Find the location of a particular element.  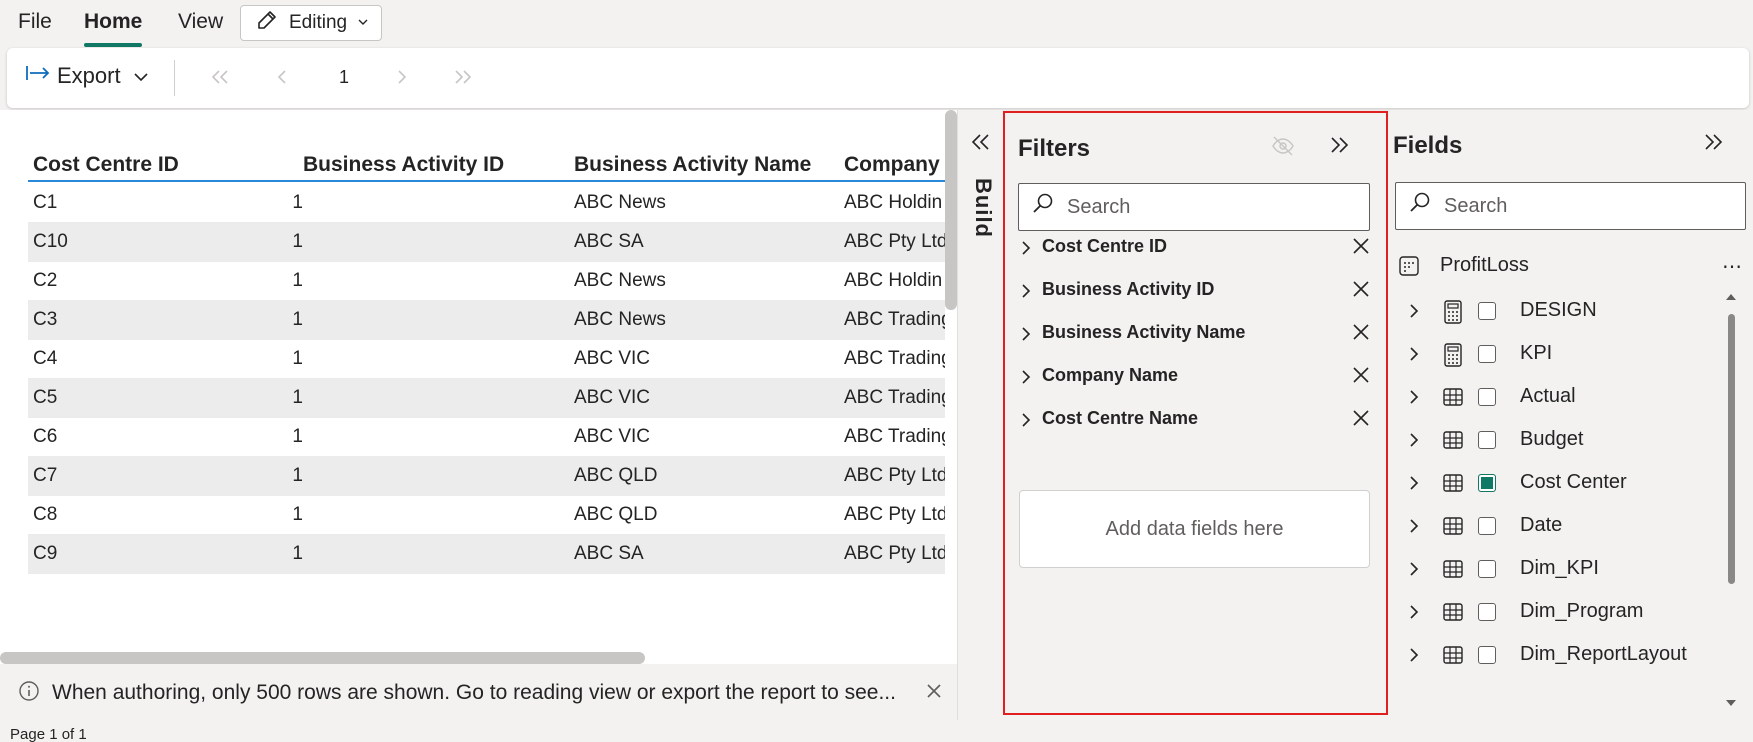

table-row: C6 1 ABC VIC ABC Trading is located at coordinates (486, 437).